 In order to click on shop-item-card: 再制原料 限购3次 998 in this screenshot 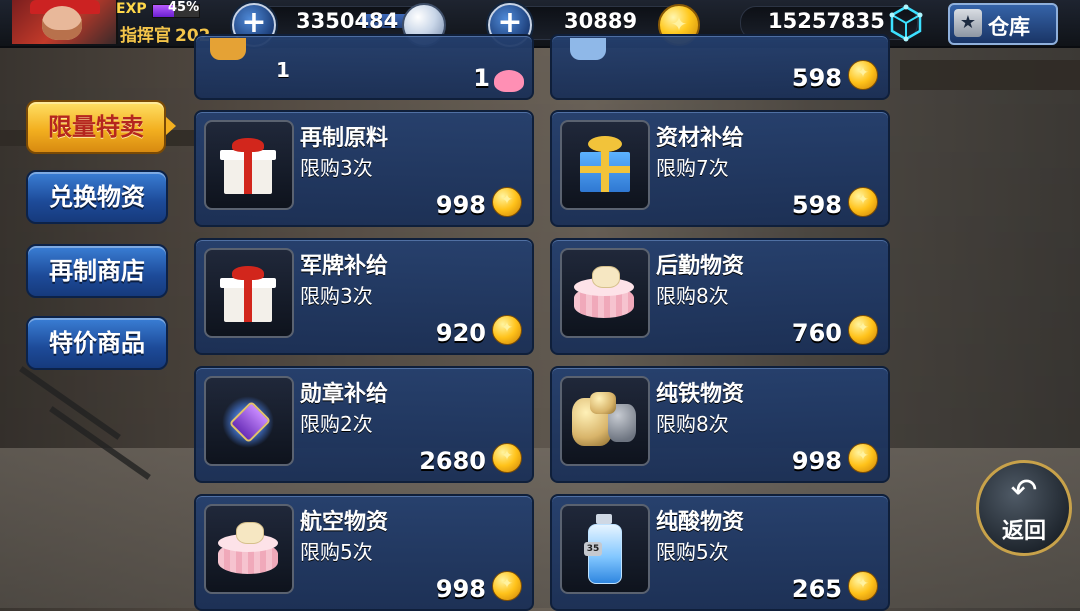, I will do `click(364, 168)`.